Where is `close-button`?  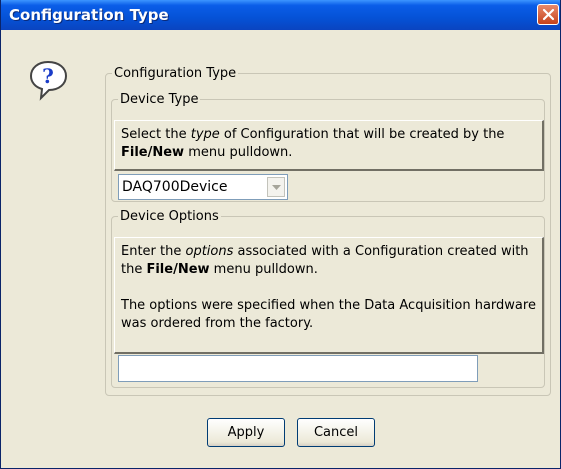 close-button is located at coordinates (548, 14).